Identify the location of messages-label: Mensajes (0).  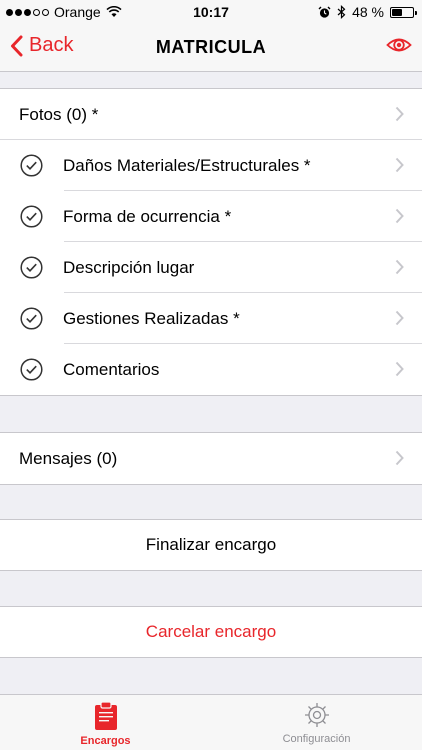
(68, 458).